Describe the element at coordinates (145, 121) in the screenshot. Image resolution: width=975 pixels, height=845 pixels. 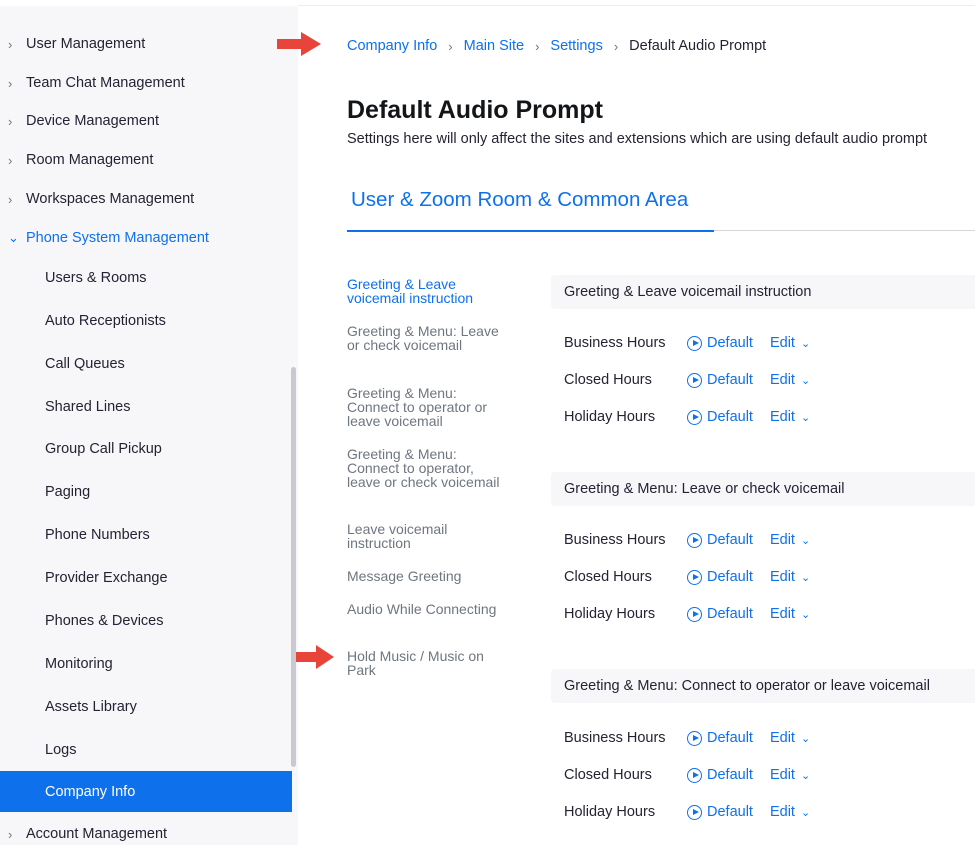
I see `sidebar-item-device-management: › Device Management` at that location.